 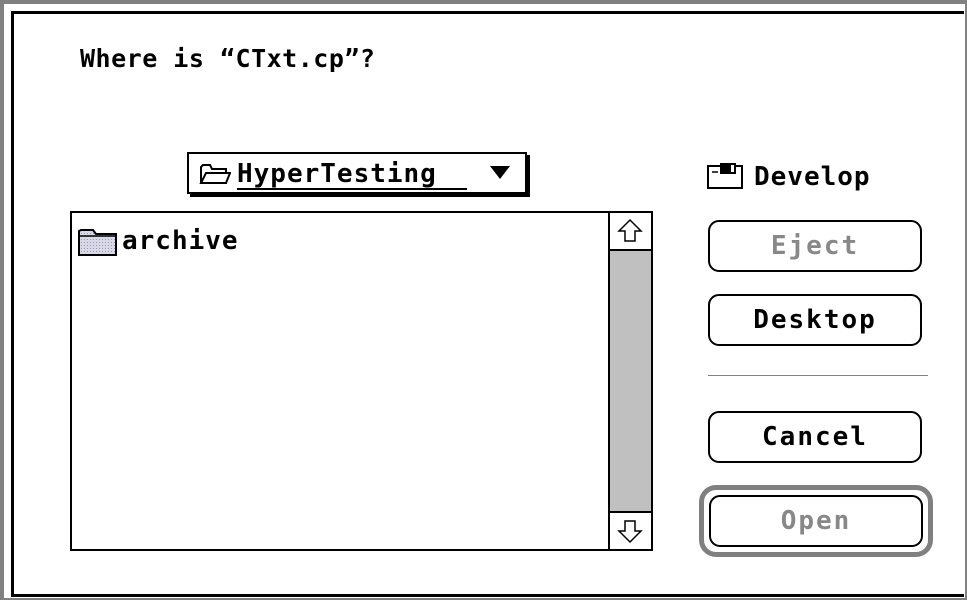 I want to click on disk-icon, so click(x=726, y=179).